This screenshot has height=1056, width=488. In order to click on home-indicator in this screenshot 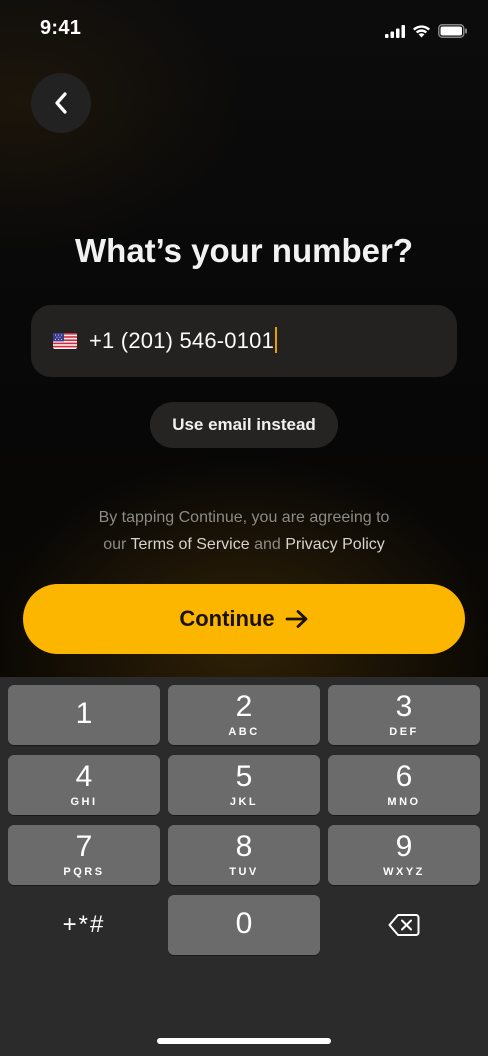, I will do `click(244, 1041)`.